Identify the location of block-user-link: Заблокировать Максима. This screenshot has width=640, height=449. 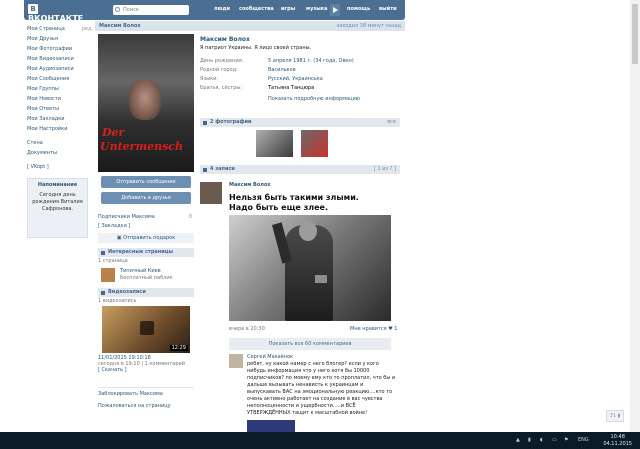
(146, 392).